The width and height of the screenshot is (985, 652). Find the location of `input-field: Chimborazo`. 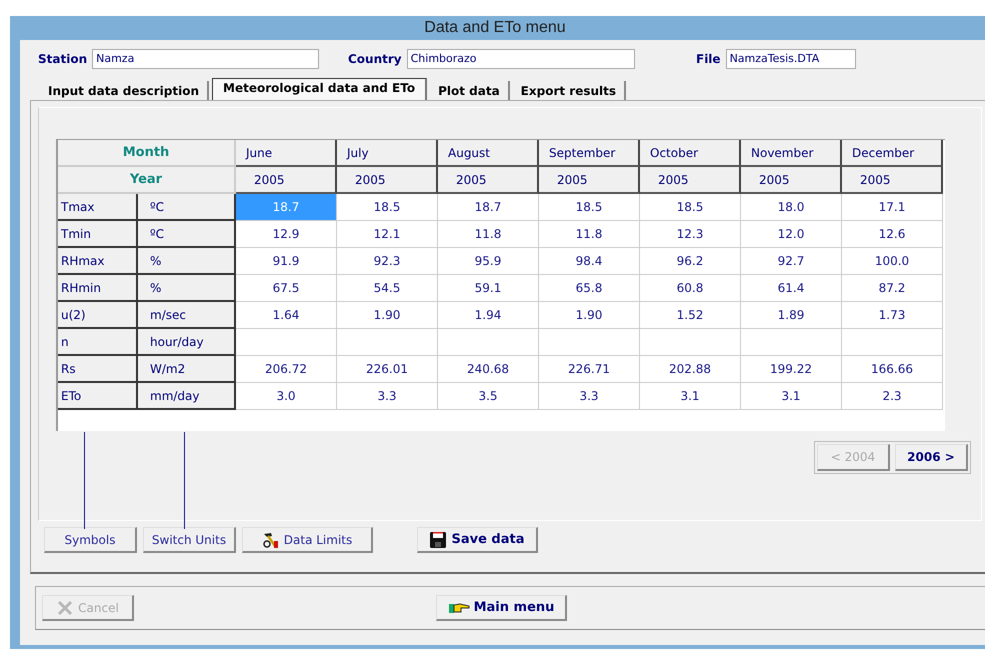

input-field: Chimborazo is located at coordinates (520, 59).